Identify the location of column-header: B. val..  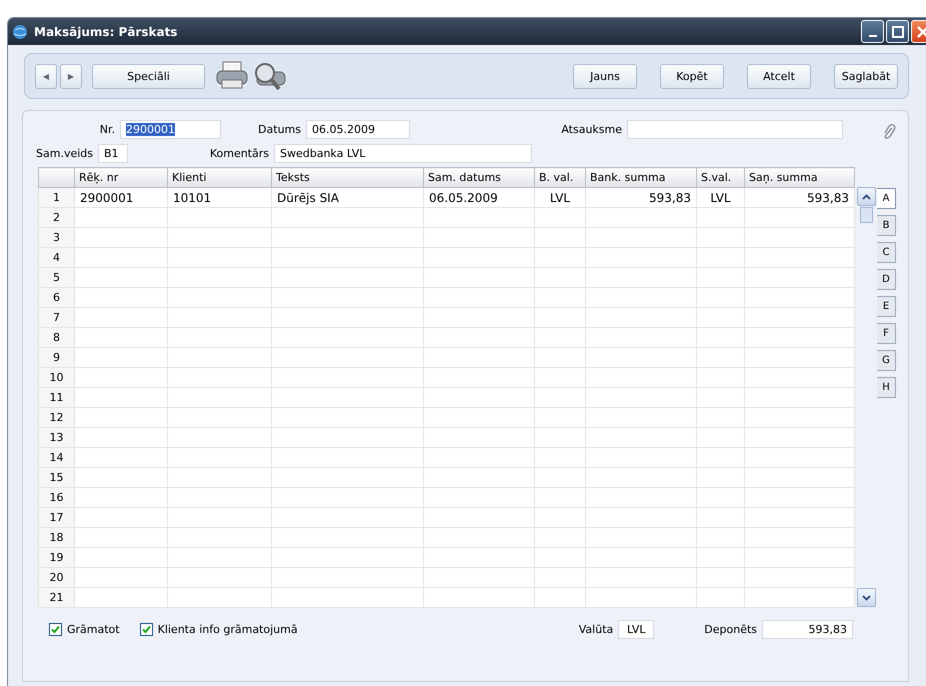
(560, 178).